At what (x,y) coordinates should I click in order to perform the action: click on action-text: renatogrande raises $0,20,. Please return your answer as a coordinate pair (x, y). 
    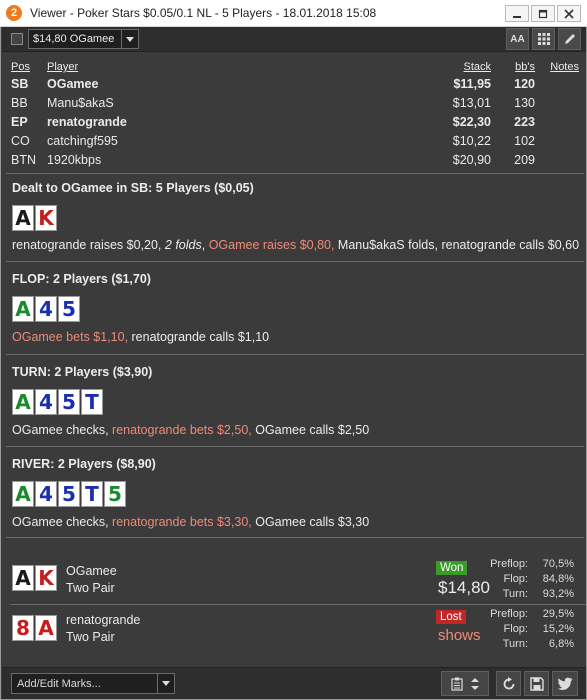
    Looking at the image, I should click on (88, 245).